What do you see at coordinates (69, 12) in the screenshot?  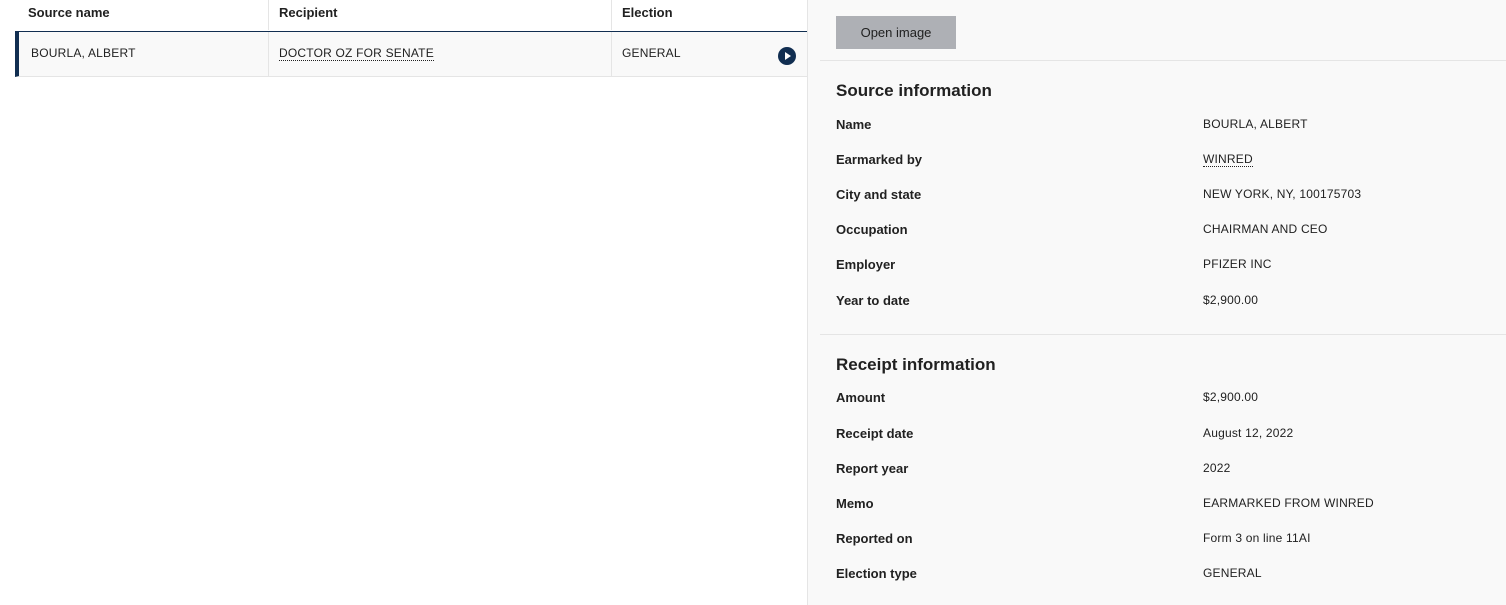 I see `column-header-source-name: Source name` at bounding box center [69, 12].